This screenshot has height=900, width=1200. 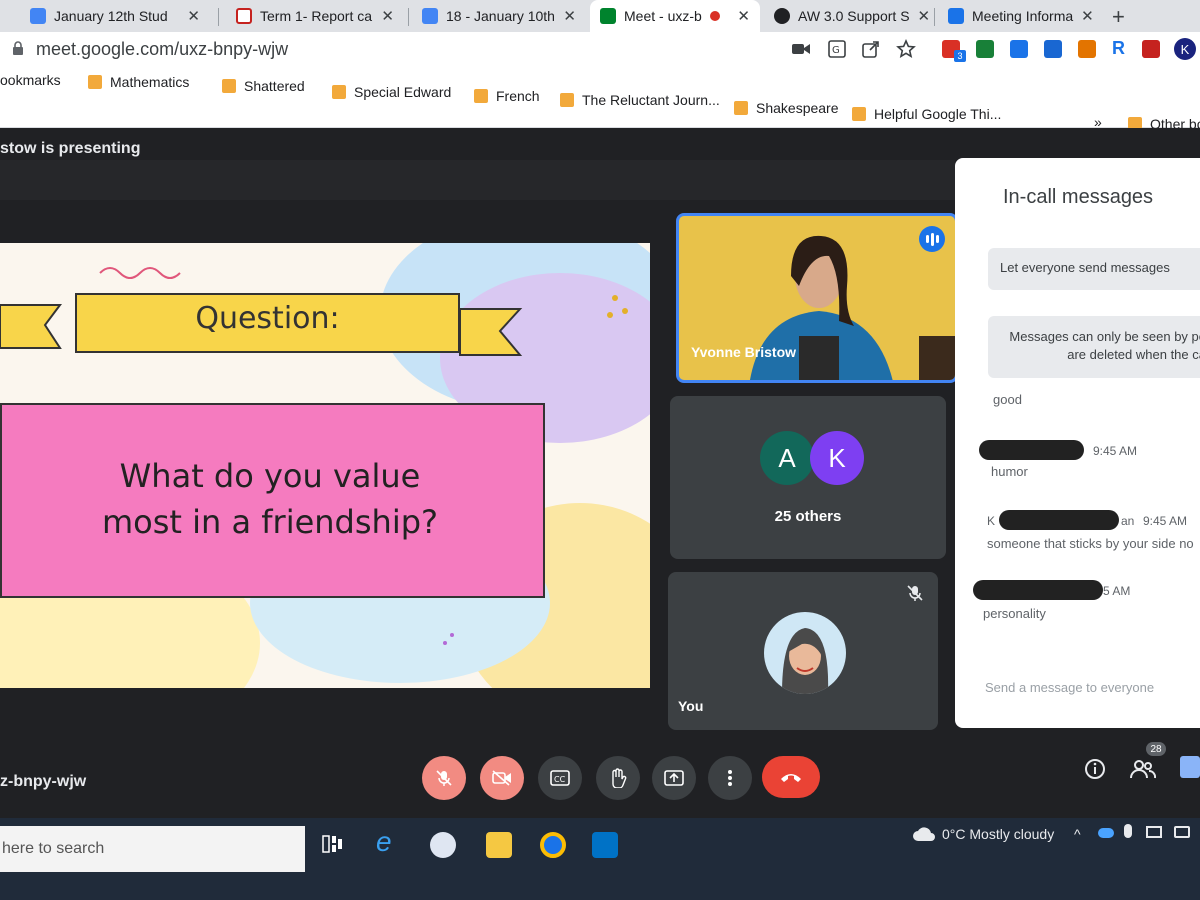 What do you see at coordinates (499, 16) in the screenshot?
I see `tab-january-10th: 18 - January 10th ✕` at bounding box center [499, 16].